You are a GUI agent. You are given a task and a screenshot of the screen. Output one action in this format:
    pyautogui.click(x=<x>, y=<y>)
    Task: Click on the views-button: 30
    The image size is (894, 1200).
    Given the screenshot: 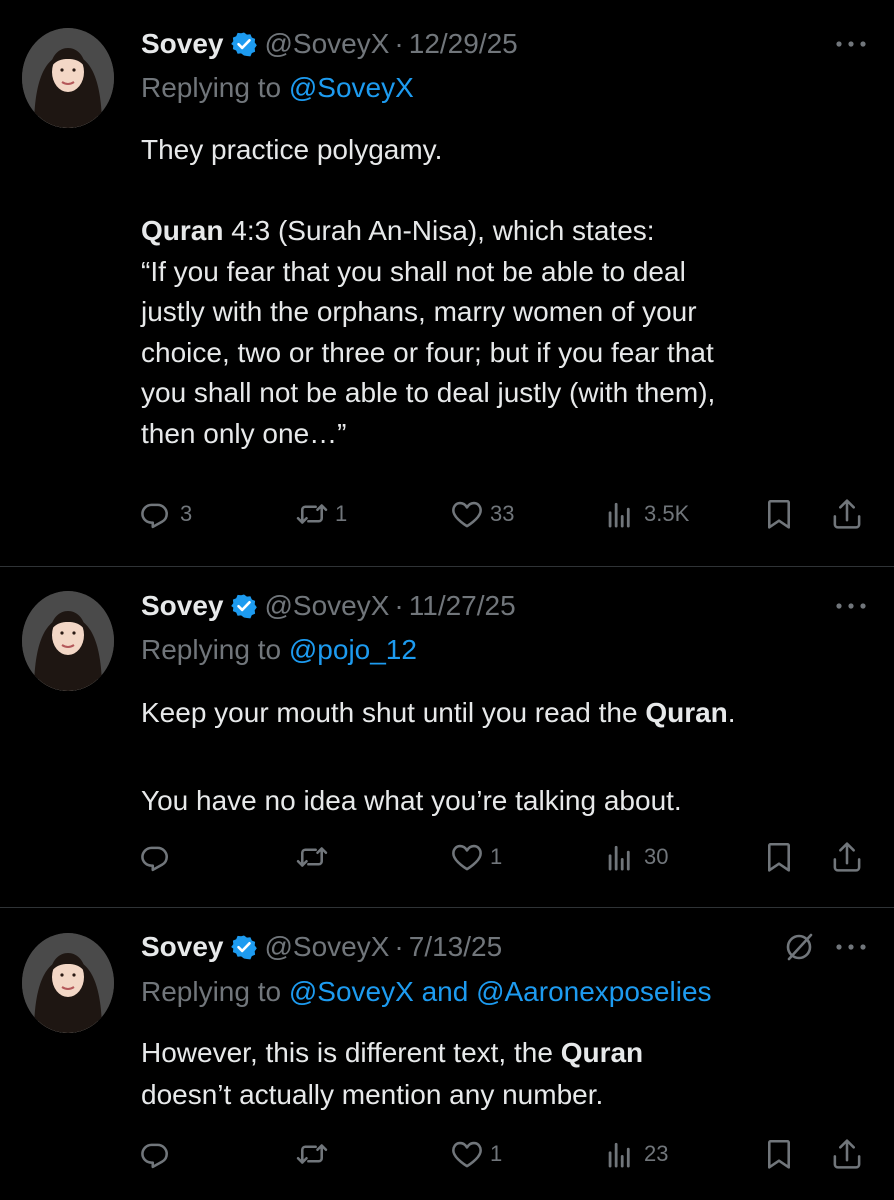 What is the action you would take?
    pyautogui.click(x=636, y=857)
    